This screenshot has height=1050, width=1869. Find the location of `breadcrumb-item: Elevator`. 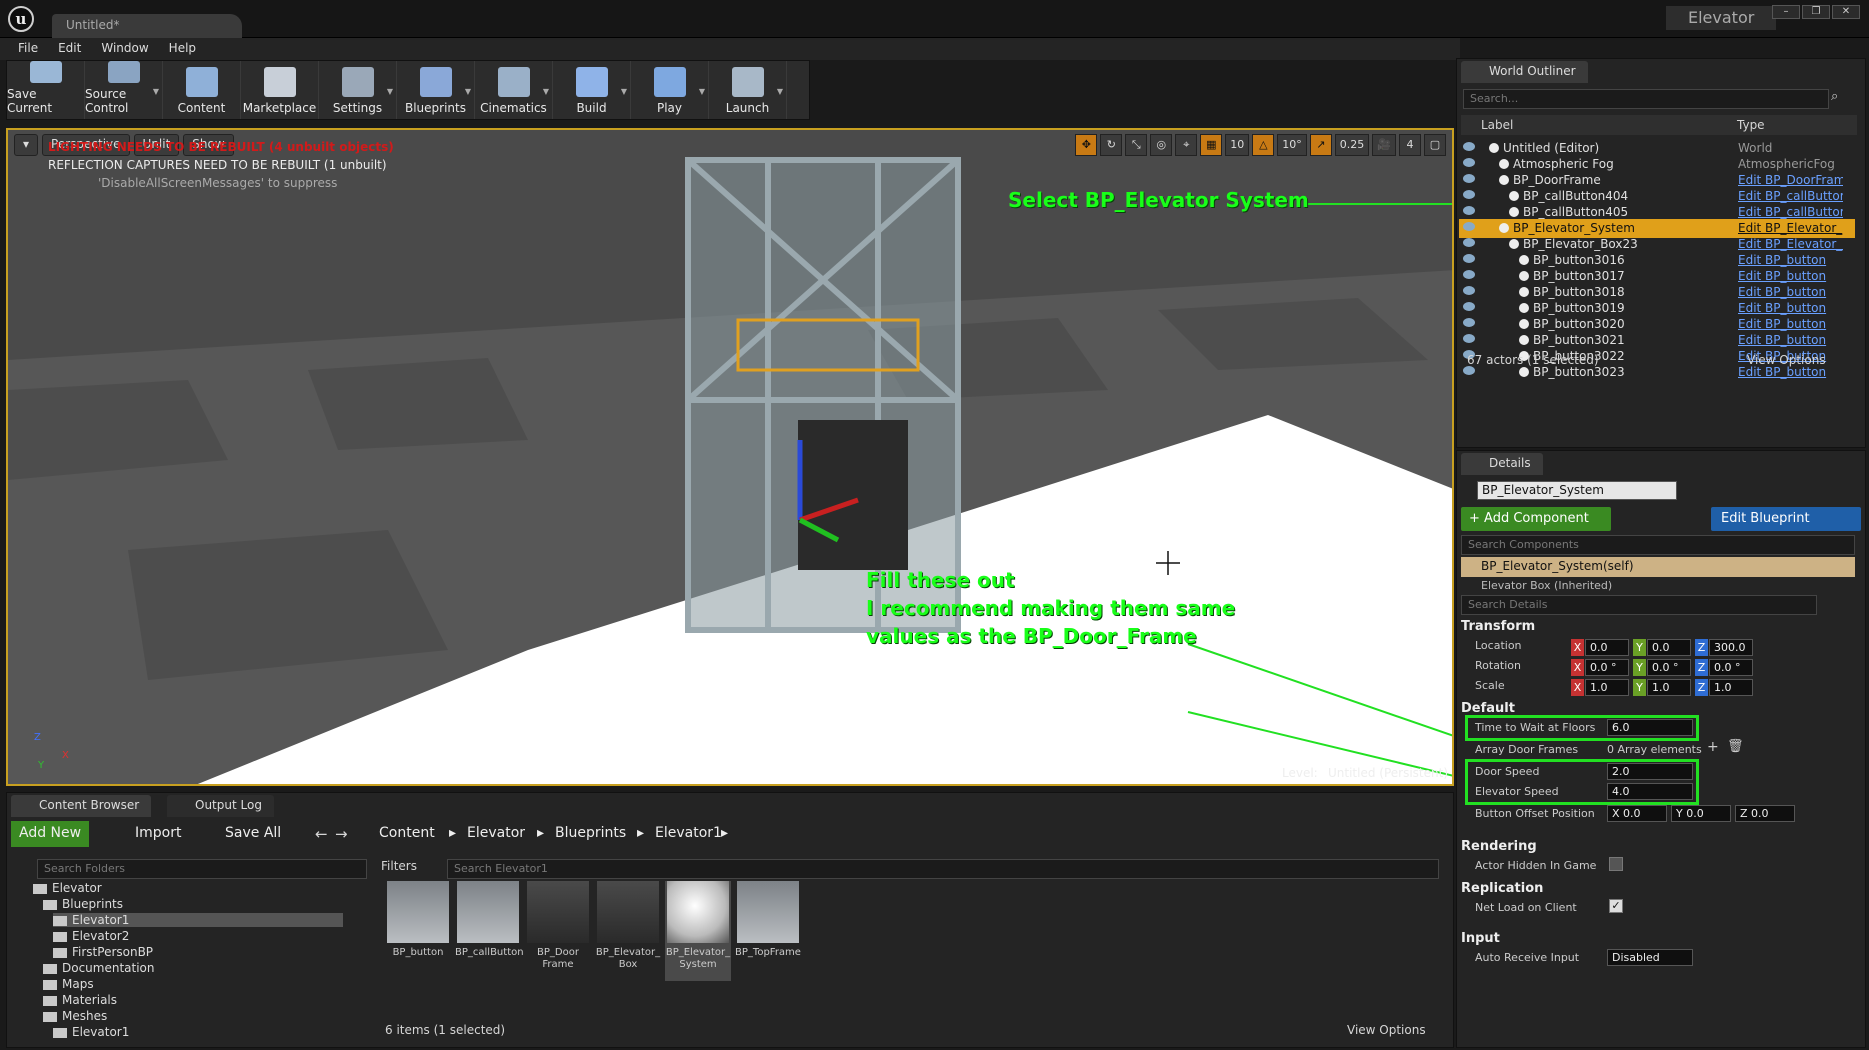

breadcrumb-item: Elevator is located at coordinates (496, 833).